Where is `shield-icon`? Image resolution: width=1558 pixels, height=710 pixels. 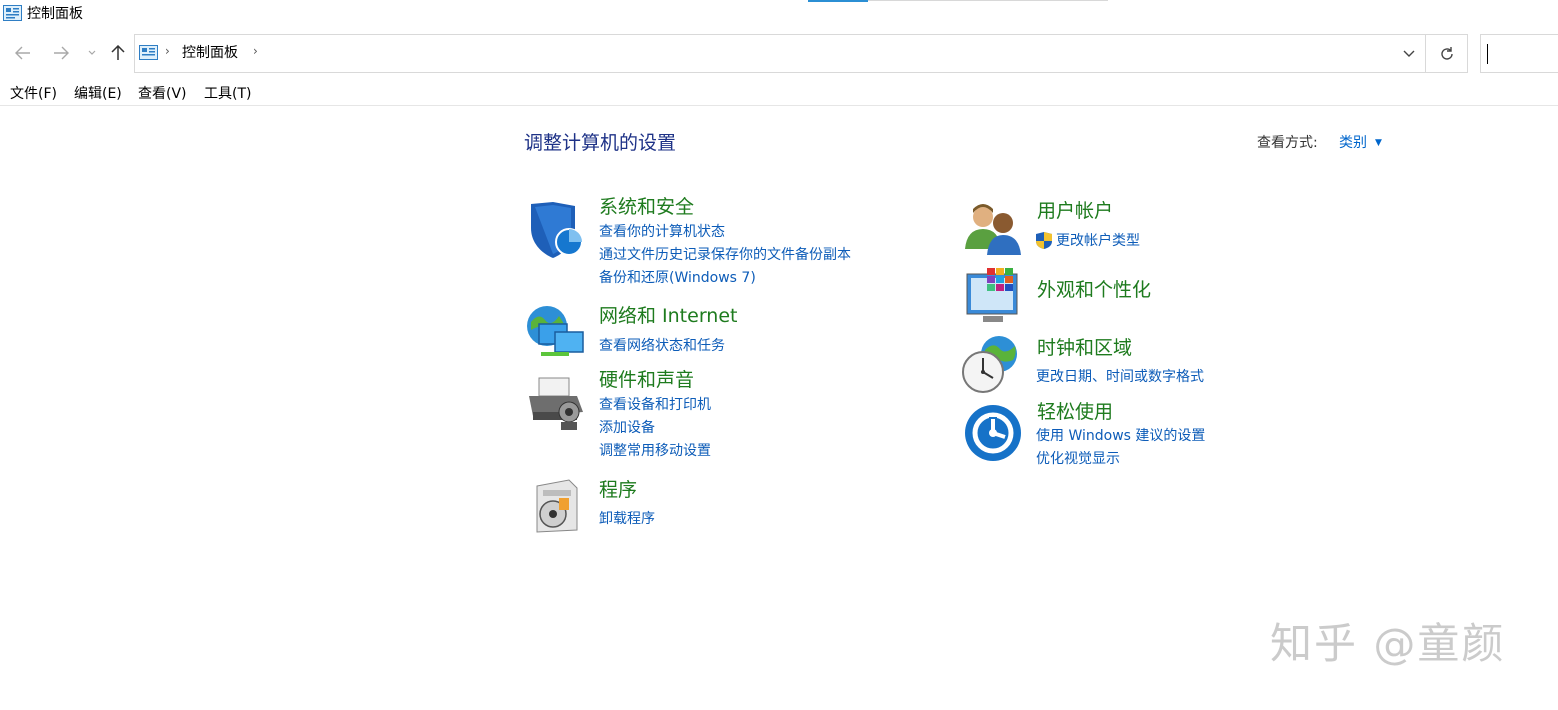
shield-icon is located at coordinates (555, 230).